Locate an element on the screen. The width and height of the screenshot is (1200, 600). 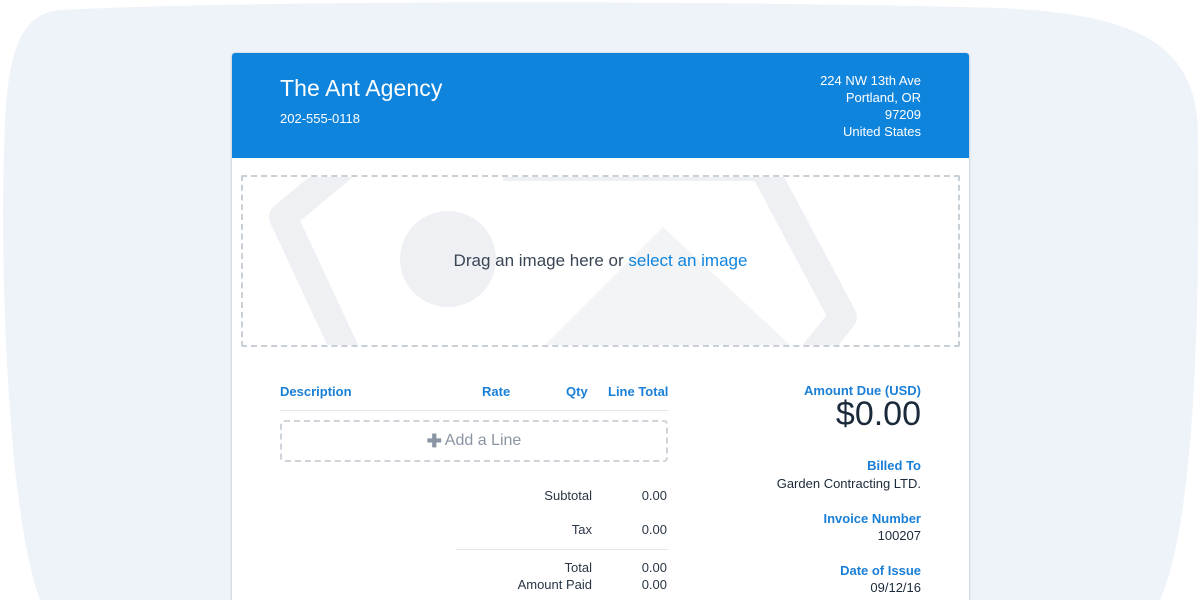
total-label: Total is located at coordinates (578, 567).